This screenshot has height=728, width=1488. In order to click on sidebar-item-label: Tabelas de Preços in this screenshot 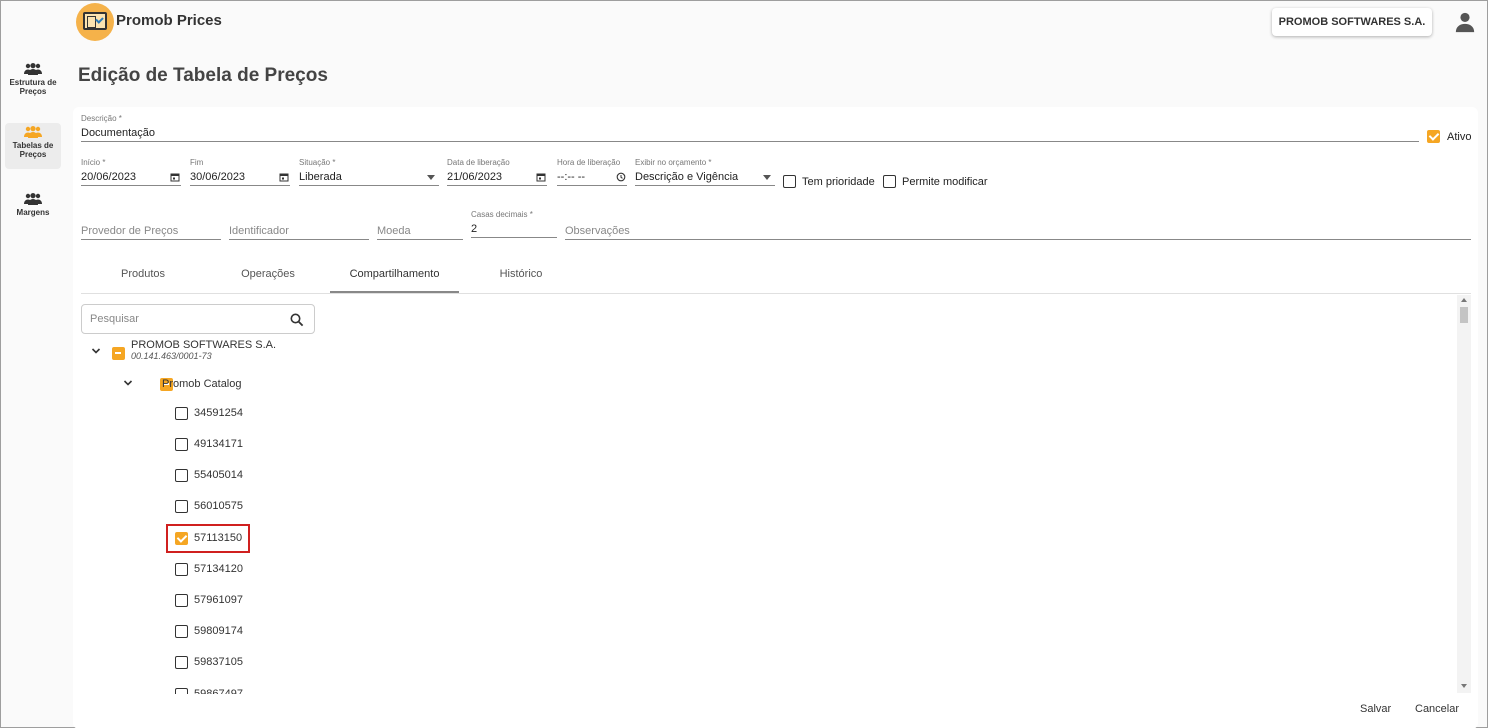, I will do `click(33, 150)`.